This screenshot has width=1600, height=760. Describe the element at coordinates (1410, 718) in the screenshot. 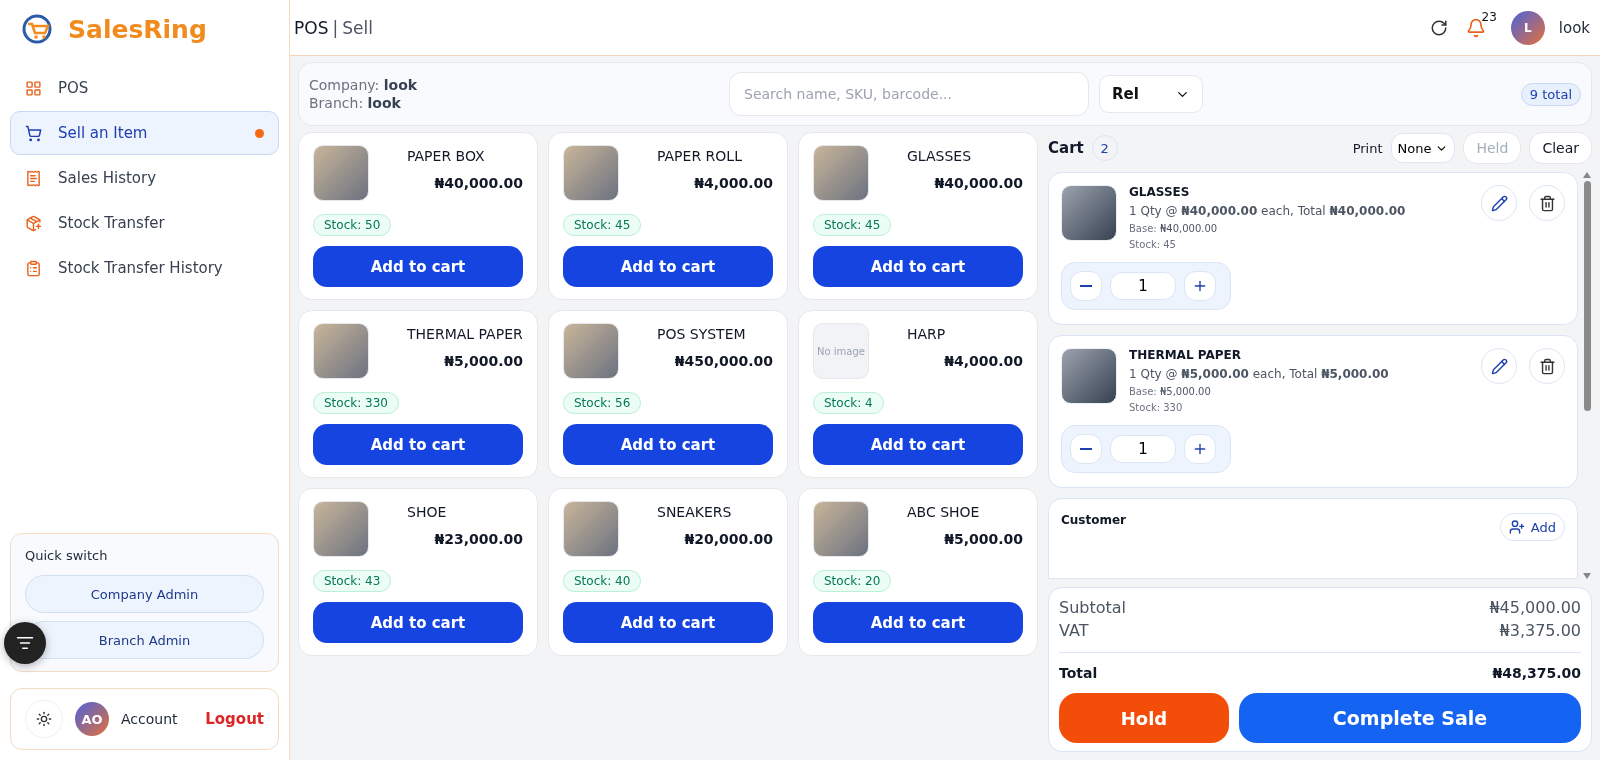

I see `complete-sale-button: Complete Sale` at that location.